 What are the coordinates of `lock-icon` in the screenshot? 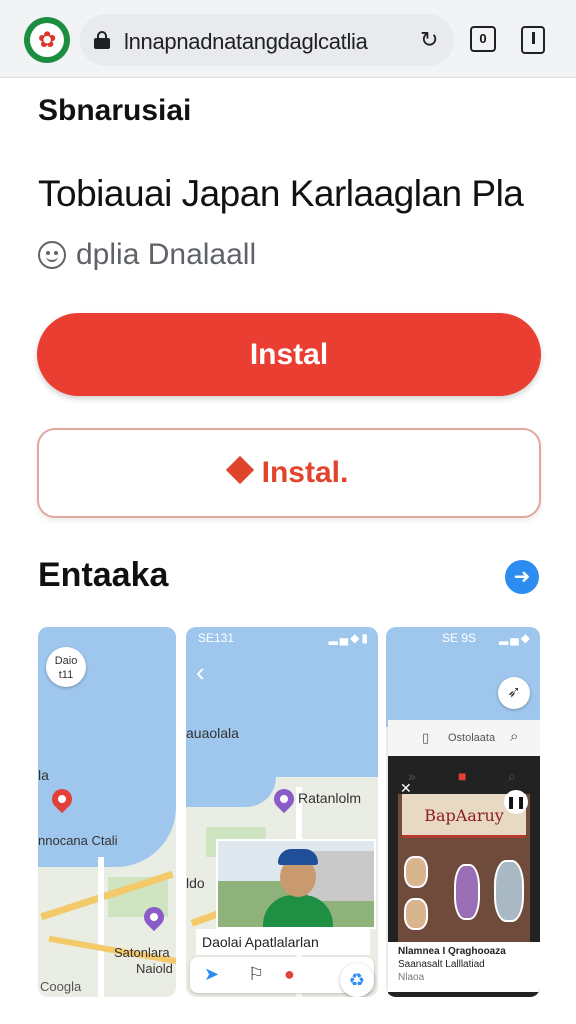 It's located at (102, 40).